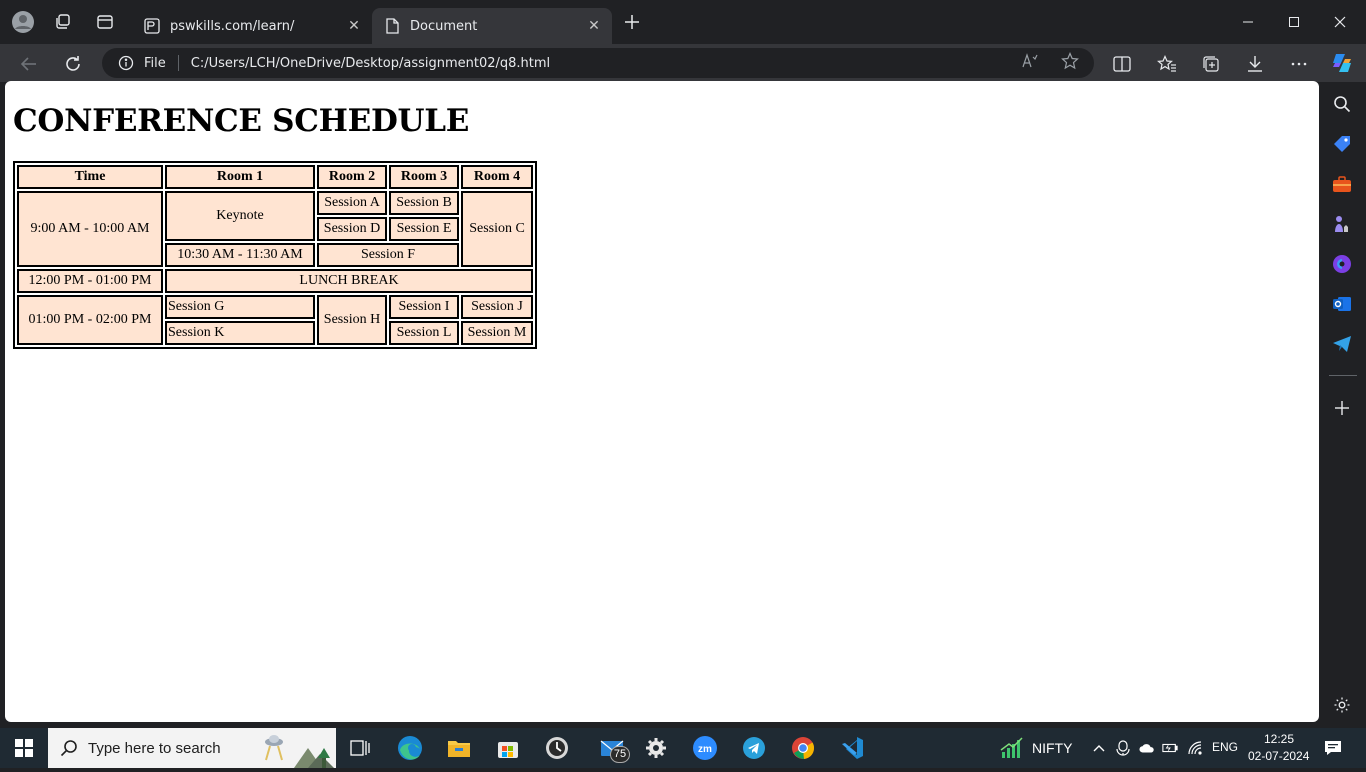 Image resolution: width=1366 pixels, height=772 pixels. Describe the element at coordinates (240, 255) in the screenshot. I see `time-cell: 10:30 AM - 11:30 AM` at that location.